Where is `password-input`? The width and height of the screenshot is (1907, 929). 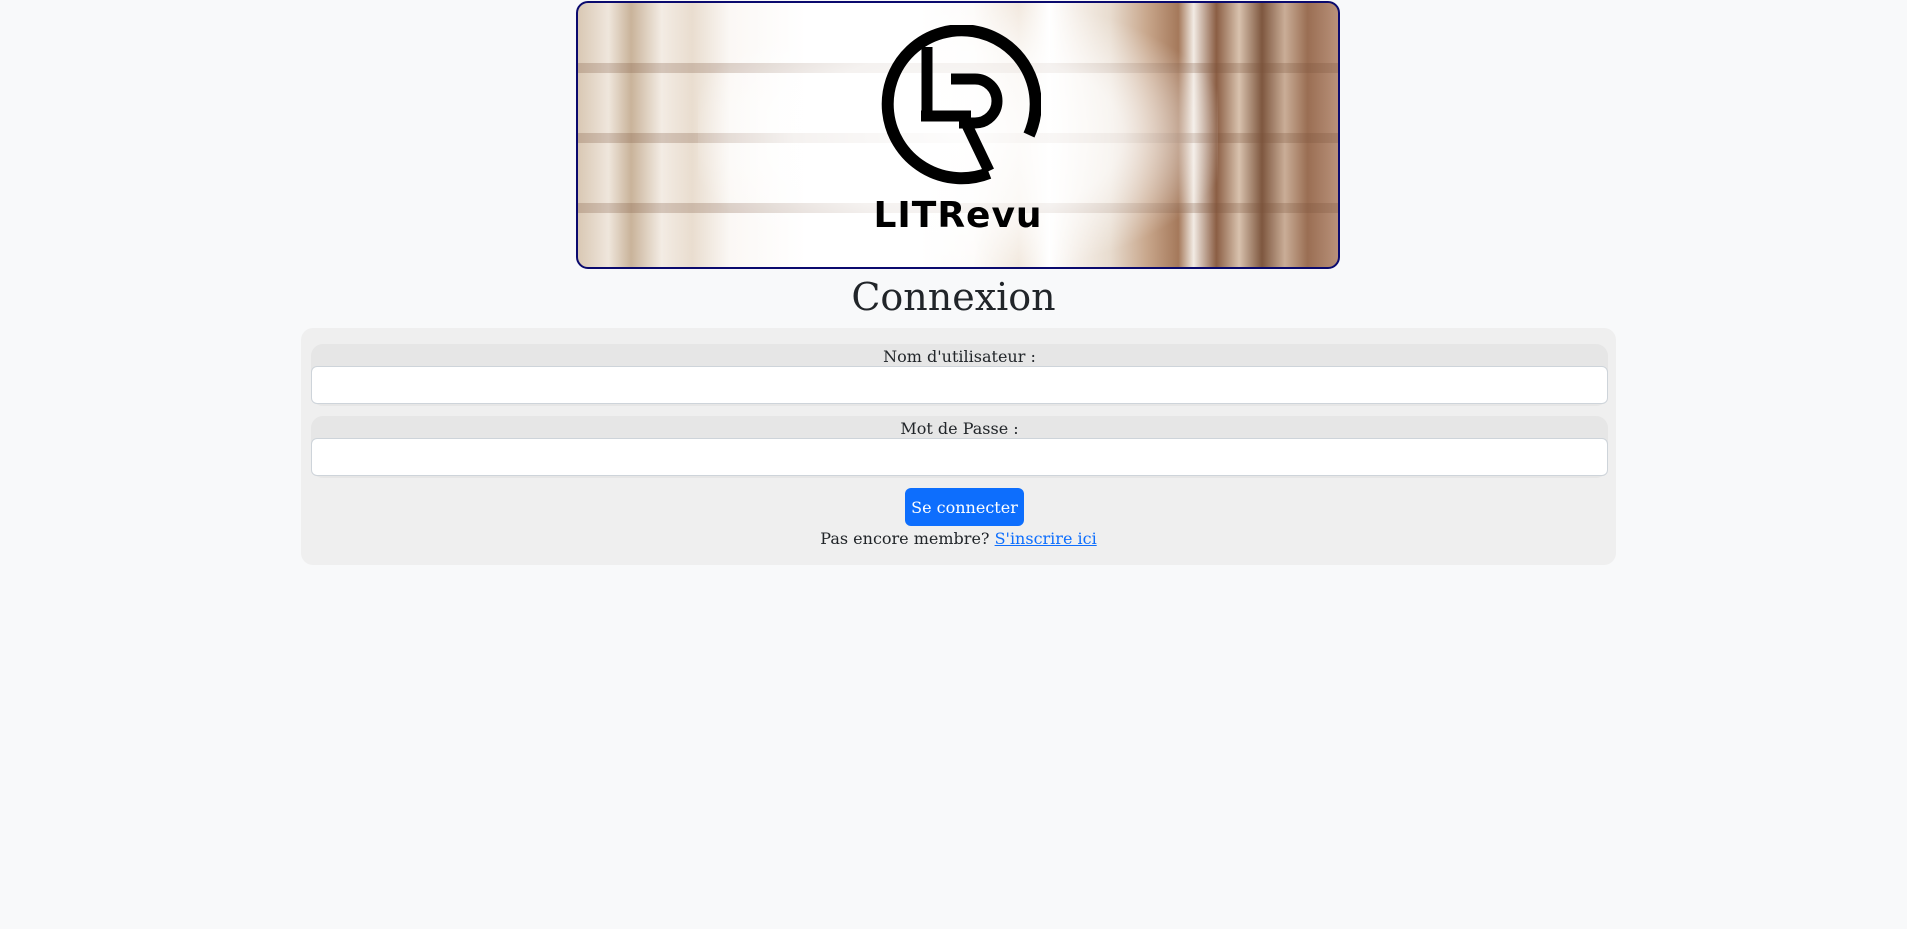 password-input is located at coordinates (959, 457).